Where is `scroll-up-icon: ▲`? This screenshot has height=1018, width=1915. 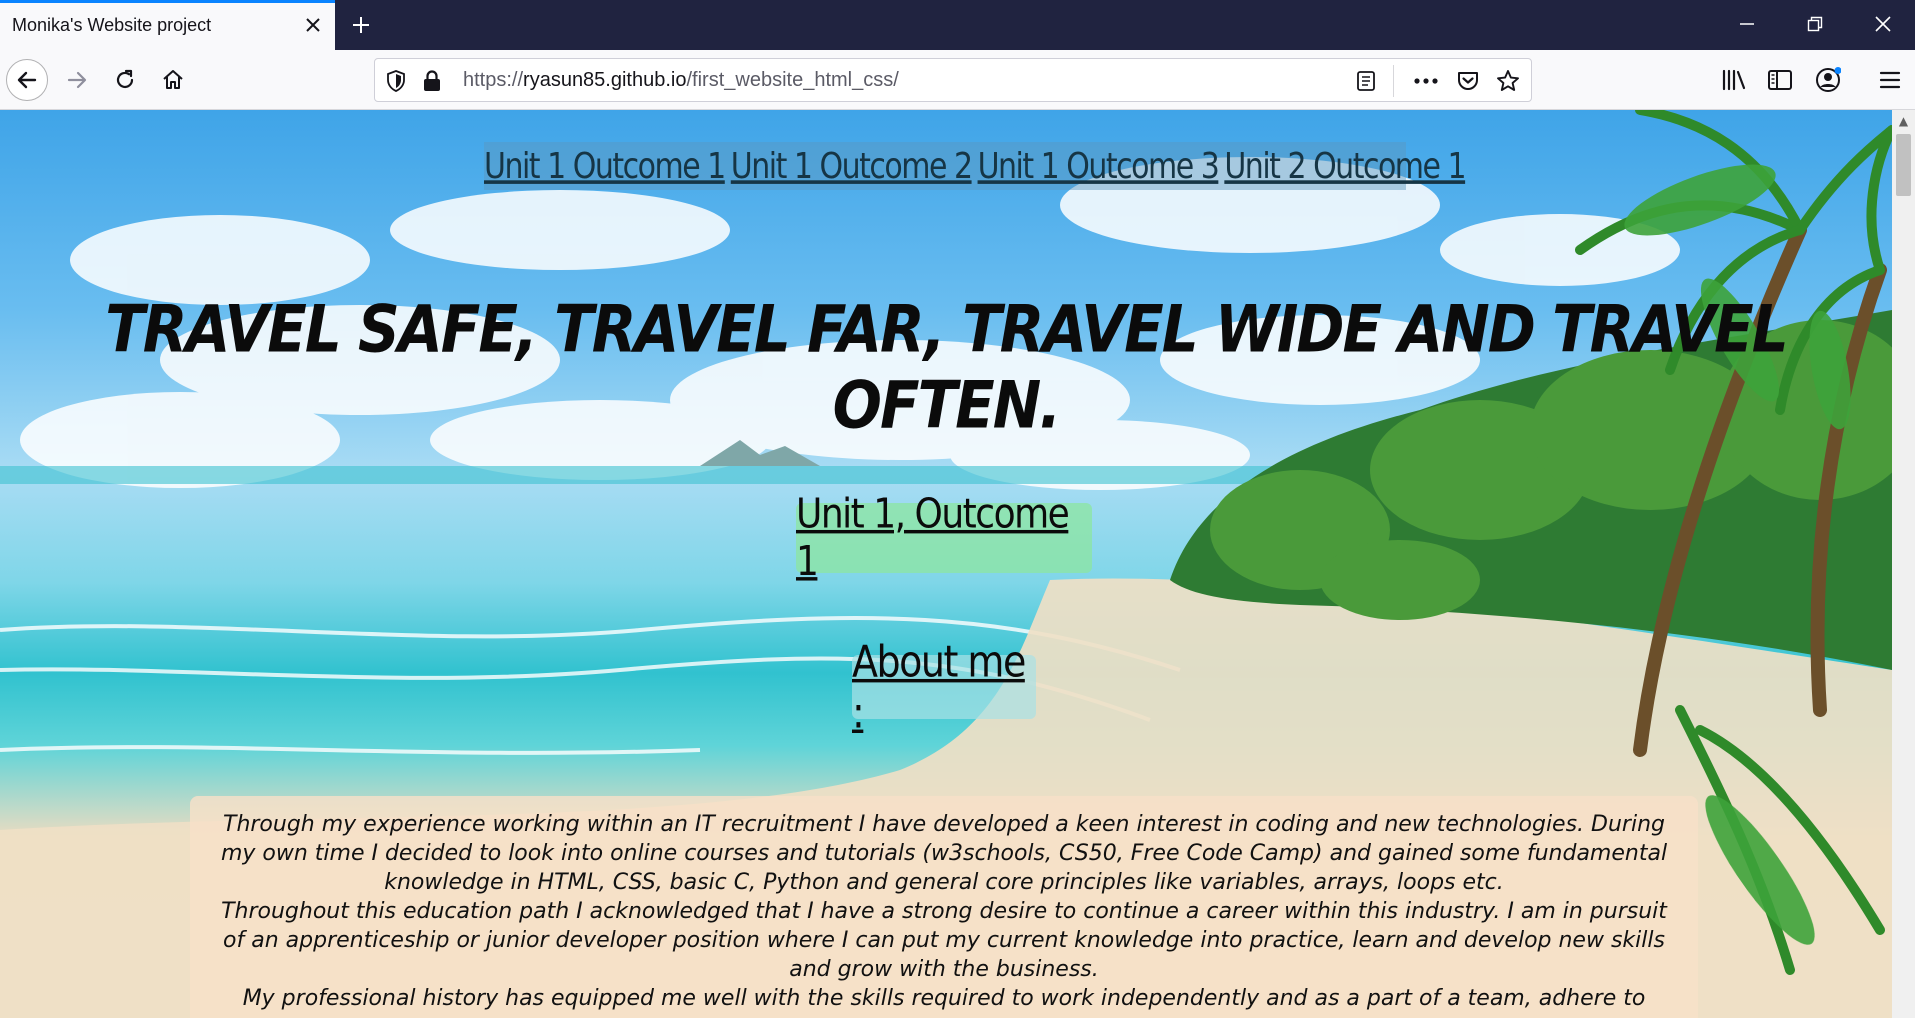
scroll-up-icon: ▲ is located at coordinates (1903, 121).